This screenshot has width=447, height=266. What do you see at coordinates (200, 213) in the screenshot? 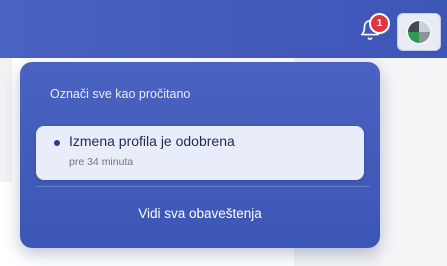
I see `see-all-notifications-link: Vidi sva obaveštenja` at bounding box center [200, 213].